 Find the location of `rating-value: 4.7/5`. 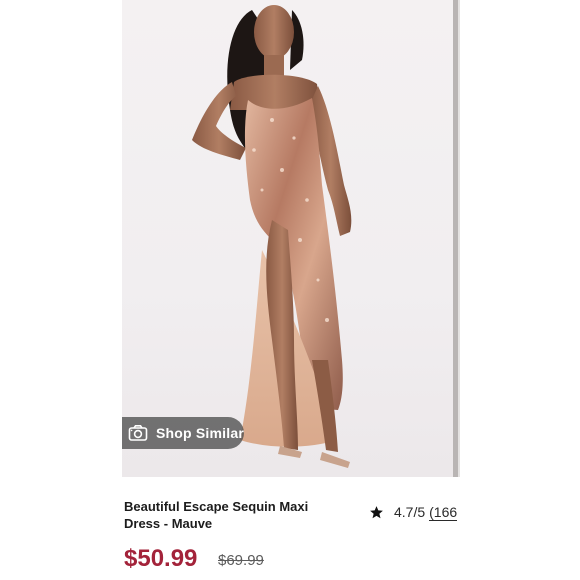

rating-value: 4.7/5 is located at coordinates (410, 512).